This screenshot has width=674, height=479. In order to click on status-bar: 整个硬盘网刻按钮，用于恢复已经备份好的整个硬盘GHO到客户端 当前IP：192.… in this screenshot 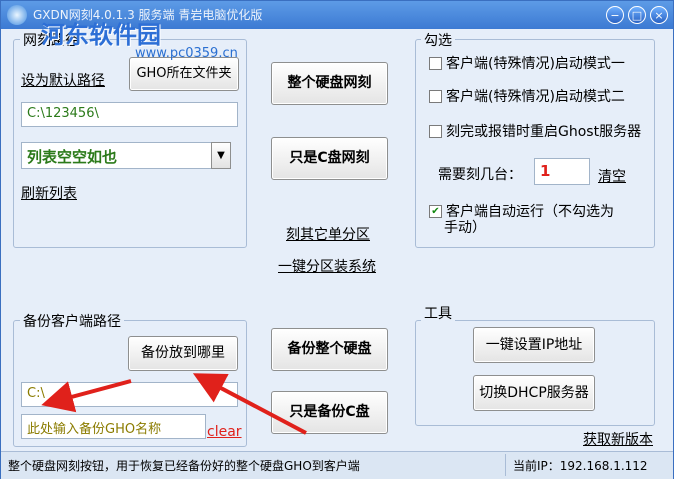, I will do `click(337, 465)`.